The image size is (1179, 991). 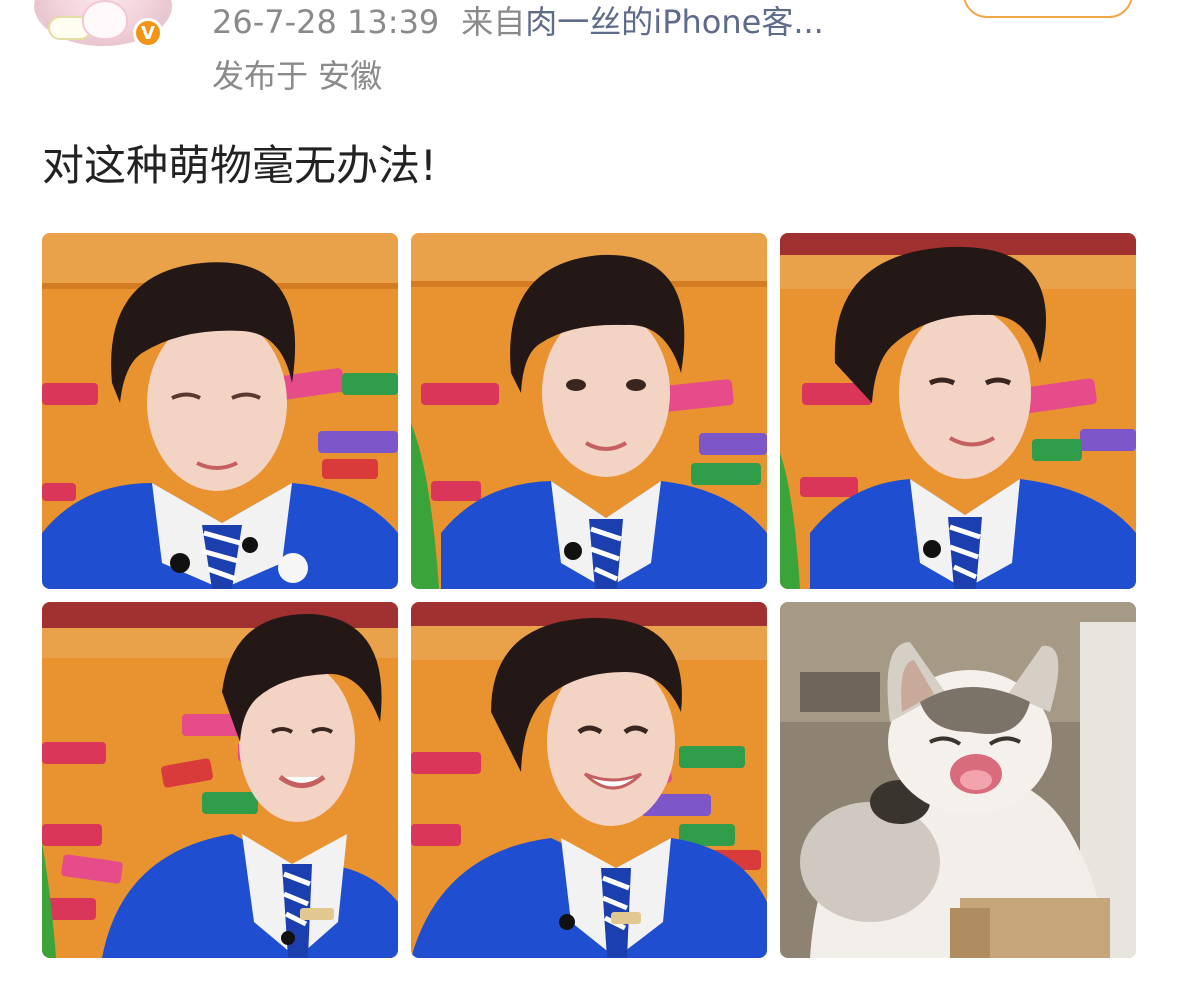 I want to click on follow-button, so click(x=1048, y=9).